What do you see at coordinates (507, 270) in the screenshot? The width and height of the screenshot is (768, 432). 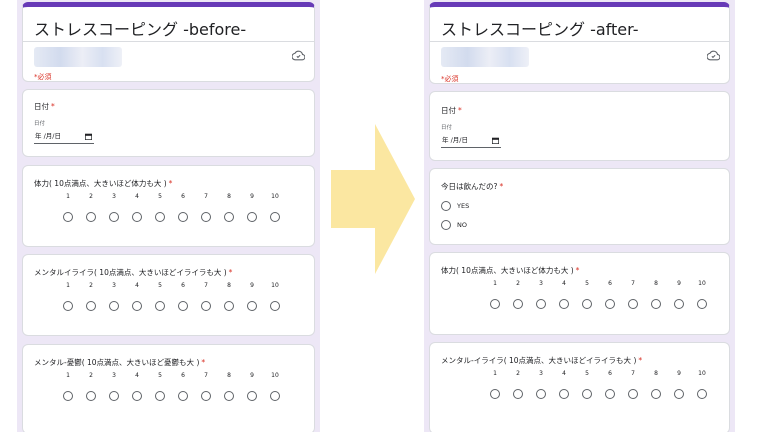 I see `question-text: 体力( 10点満点、大きいほど体力も大 )` at bounding box center [507, 270].